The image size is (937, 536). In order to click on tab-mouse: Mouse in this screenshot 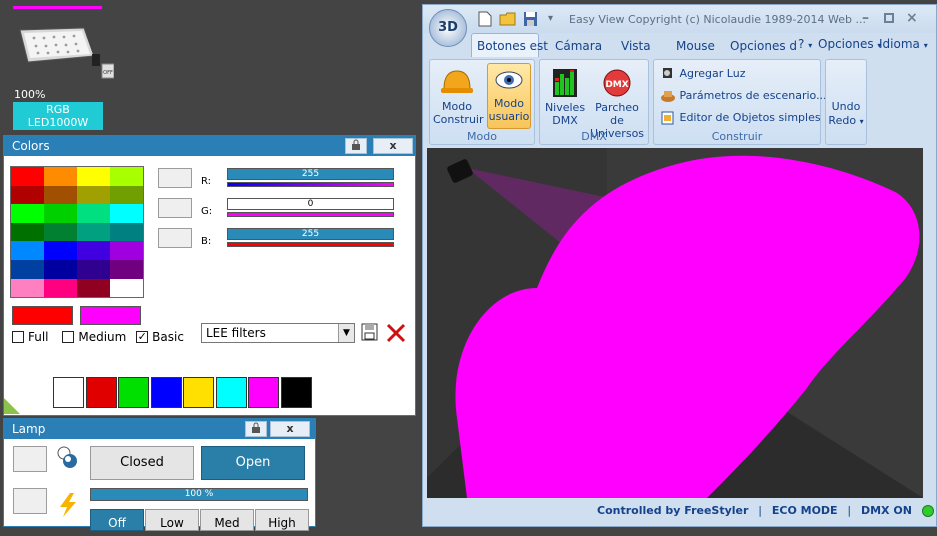, I will do `click(695, 46)`.